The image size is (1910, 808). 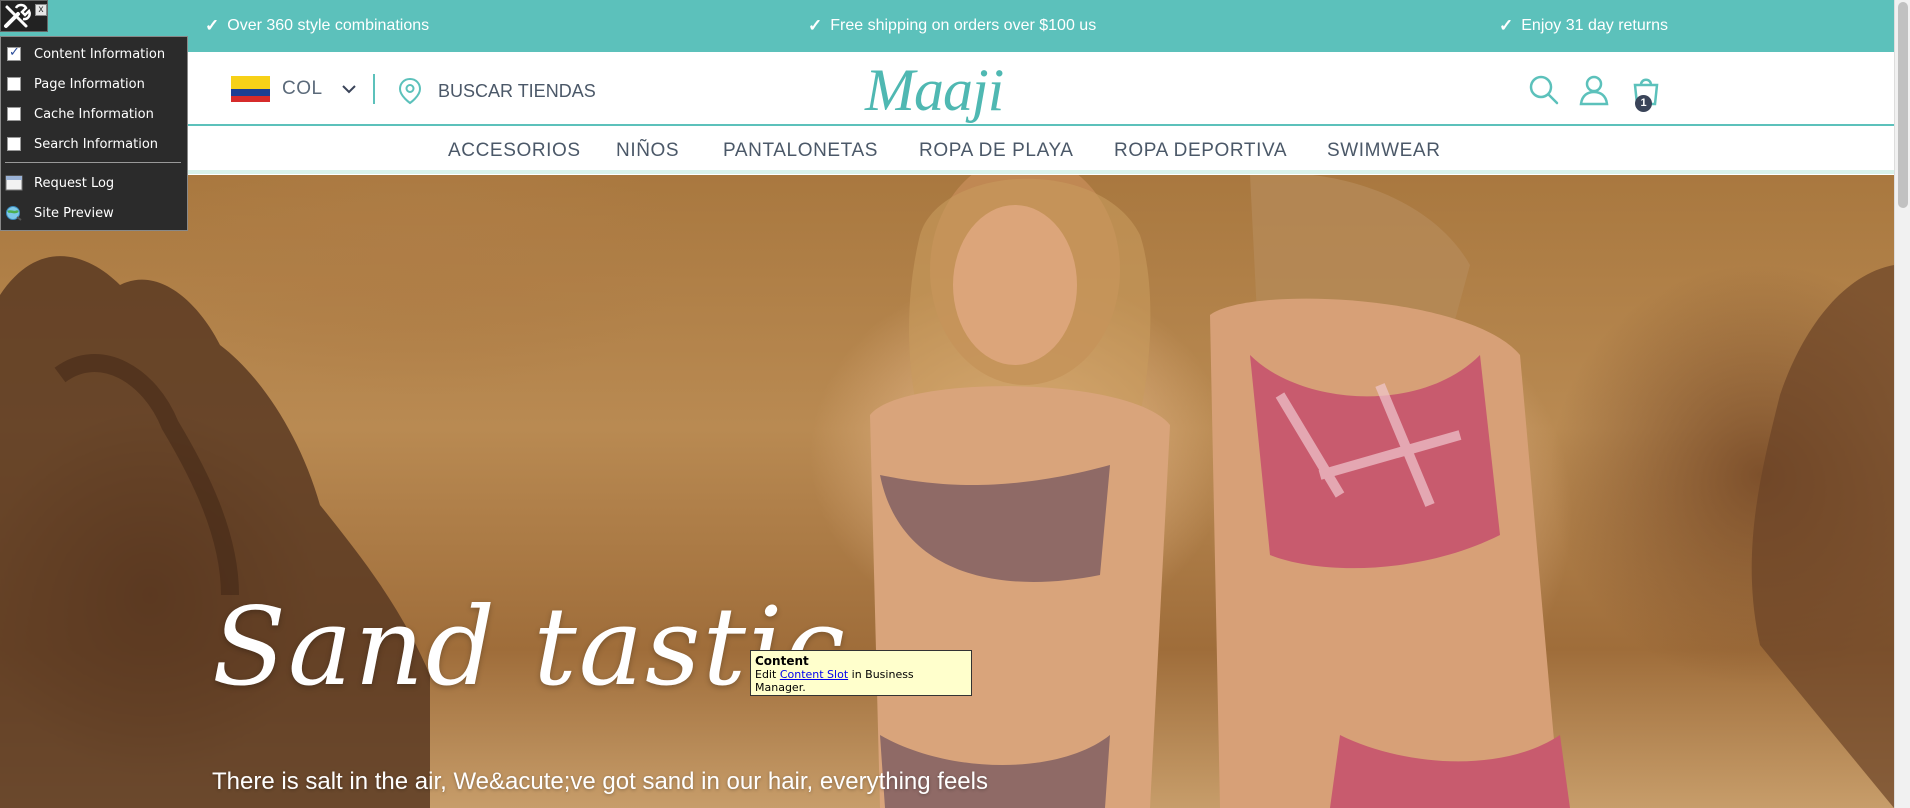 I want to click on content-slot-link: Content Slot, so click(x=814, y=674).